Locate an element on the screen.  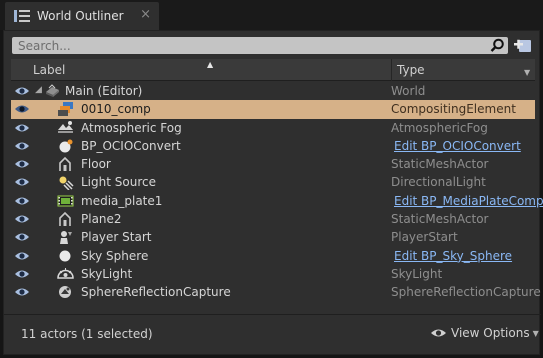
table-row: Plane2 StaticMeshActor is located at coordinates (273, 219).